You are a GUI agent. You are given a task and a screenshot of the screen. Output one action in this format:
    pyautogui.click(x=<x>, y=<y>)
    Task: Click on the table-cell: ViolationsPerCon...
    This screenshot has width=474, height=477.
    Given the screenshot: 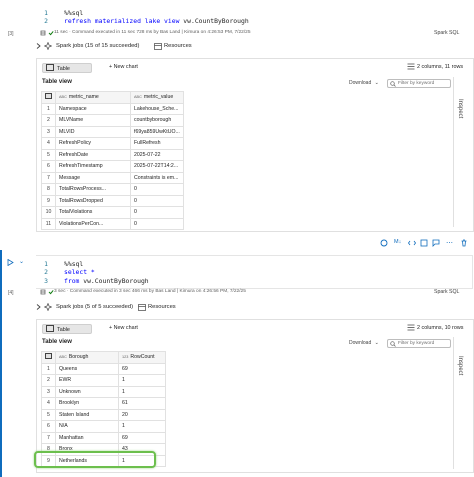 What is the action you would take?
    pyautogui.click(x=93, y=223)
    